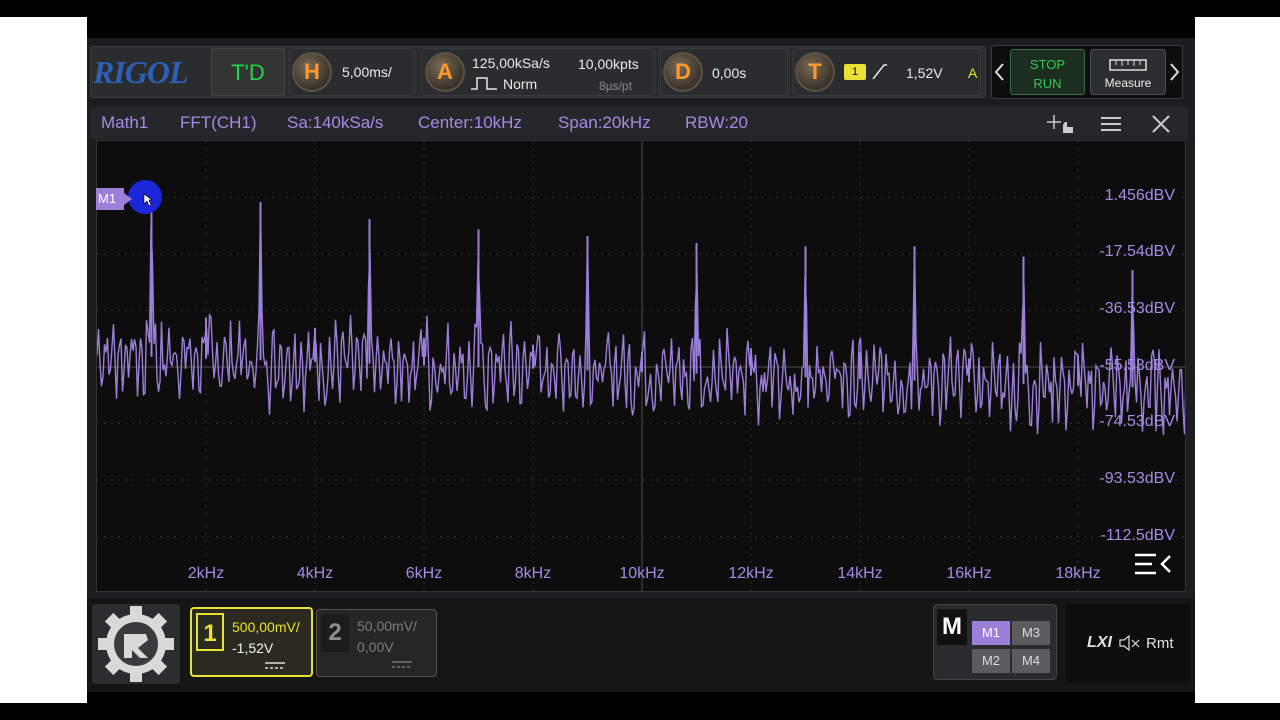  I want to click on channel-2-number: 2, so click(335, 633).